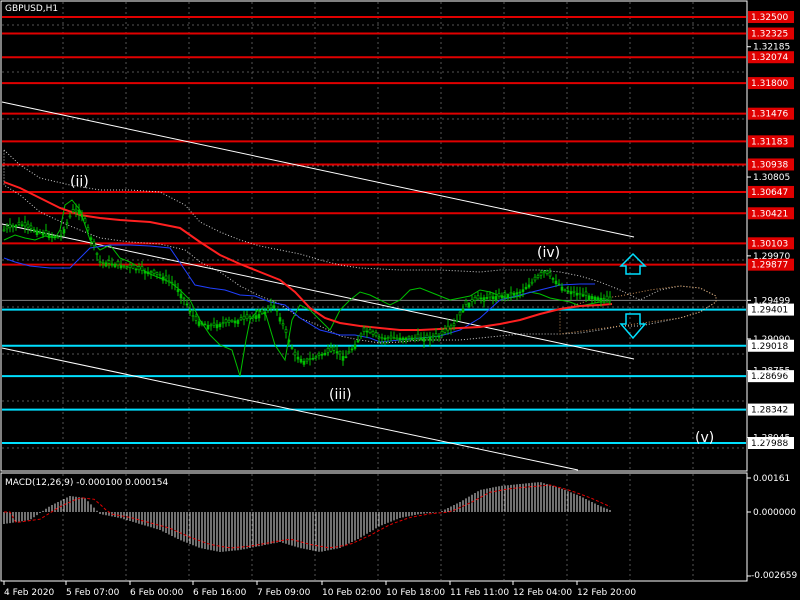  I want to click on resistance-tag-label: 1.31183, so click(769, 142).